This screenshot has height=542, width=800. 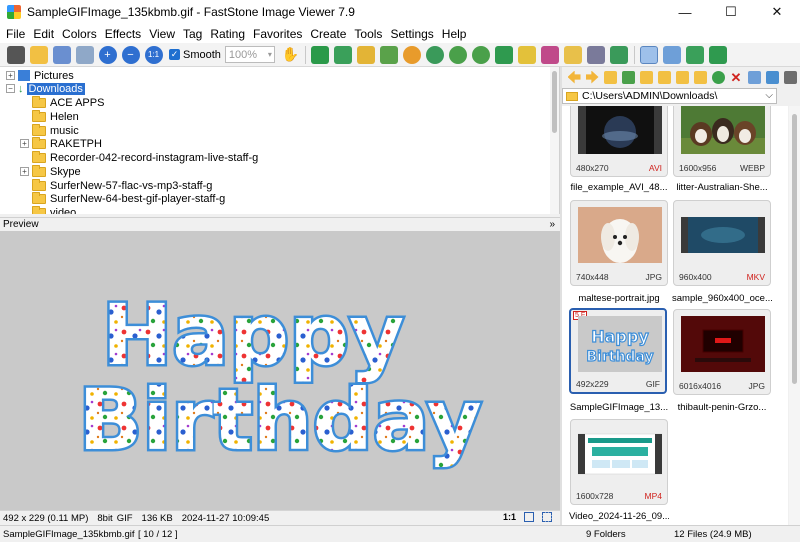 I want to click on thumbnail-card: 960x400 MKV, so click(x=722, y=243).